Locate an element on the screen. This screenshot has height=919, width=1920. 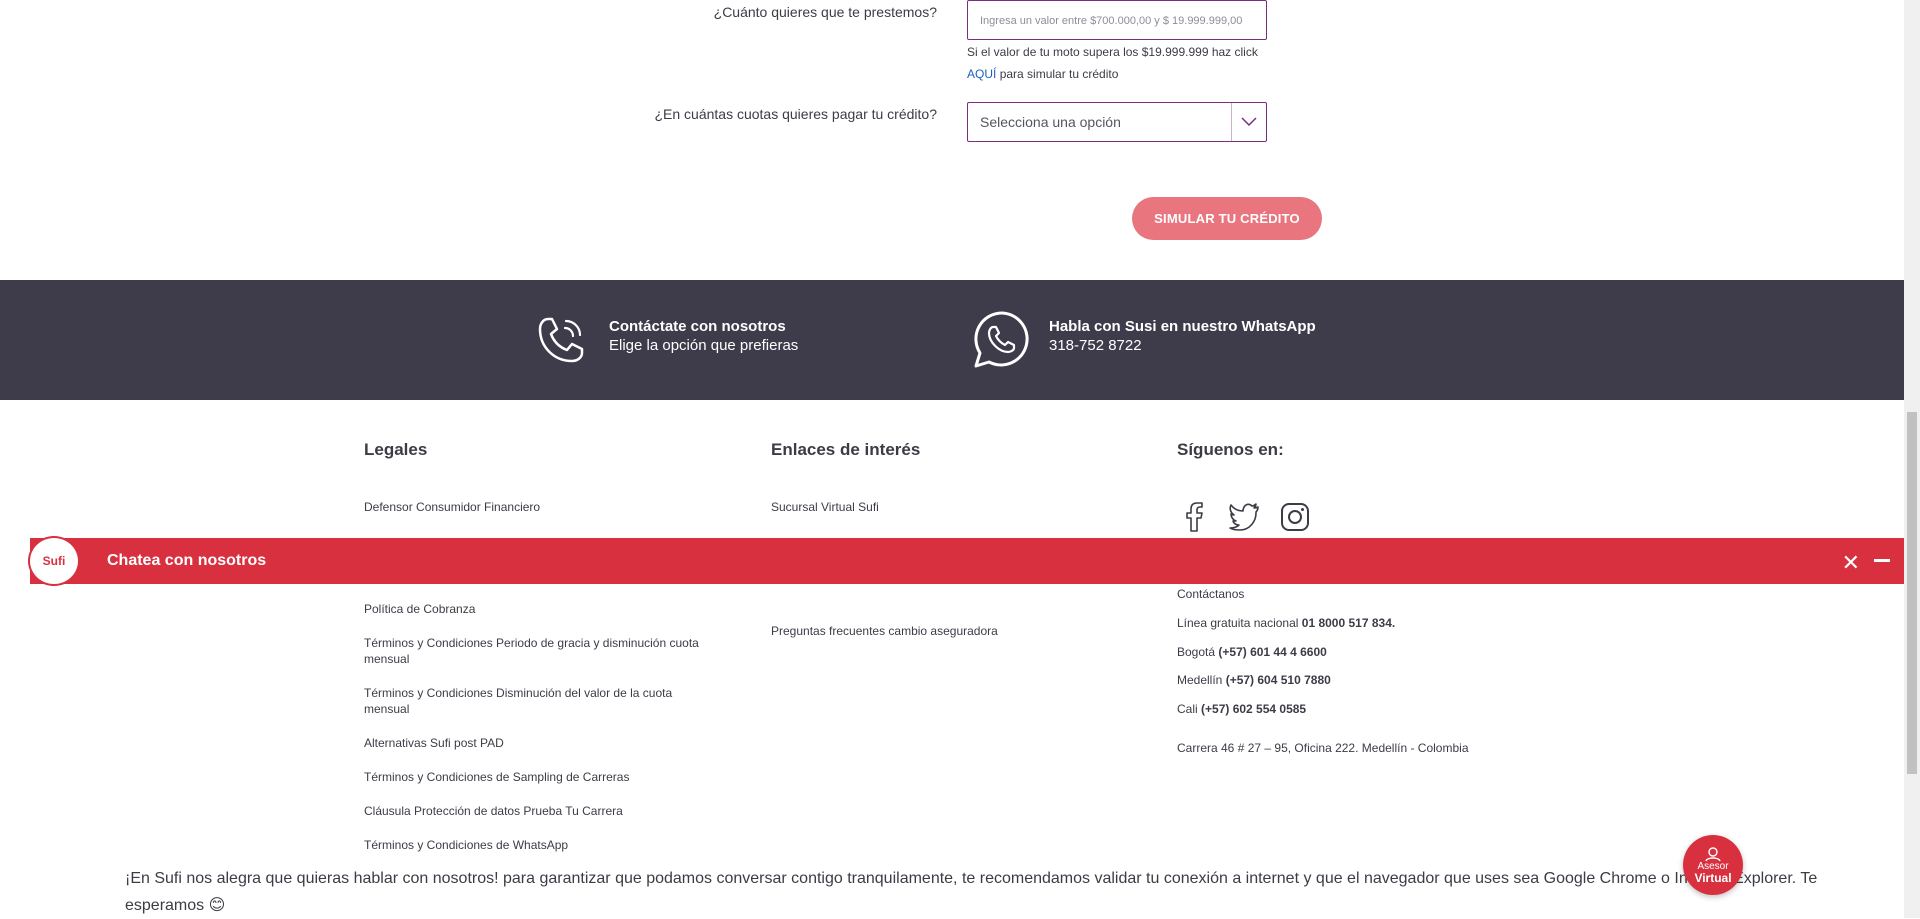
enlaces-title: Enlaces de interés is located at coordinates (846, 449).